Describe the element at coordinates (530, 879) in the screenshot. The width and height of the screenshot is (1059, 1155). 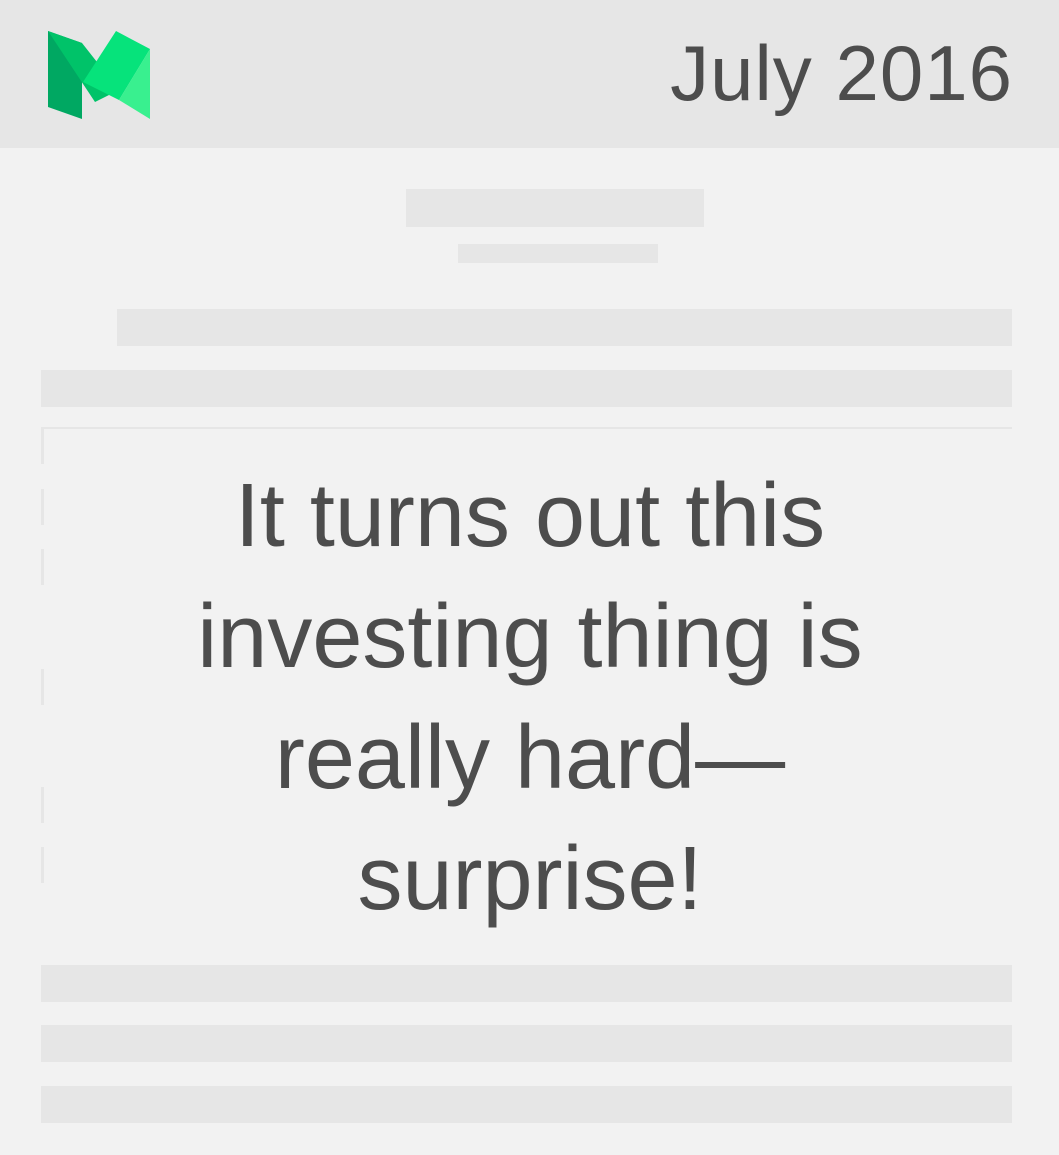
I see `pull-quote-line: surprise!` at that location.